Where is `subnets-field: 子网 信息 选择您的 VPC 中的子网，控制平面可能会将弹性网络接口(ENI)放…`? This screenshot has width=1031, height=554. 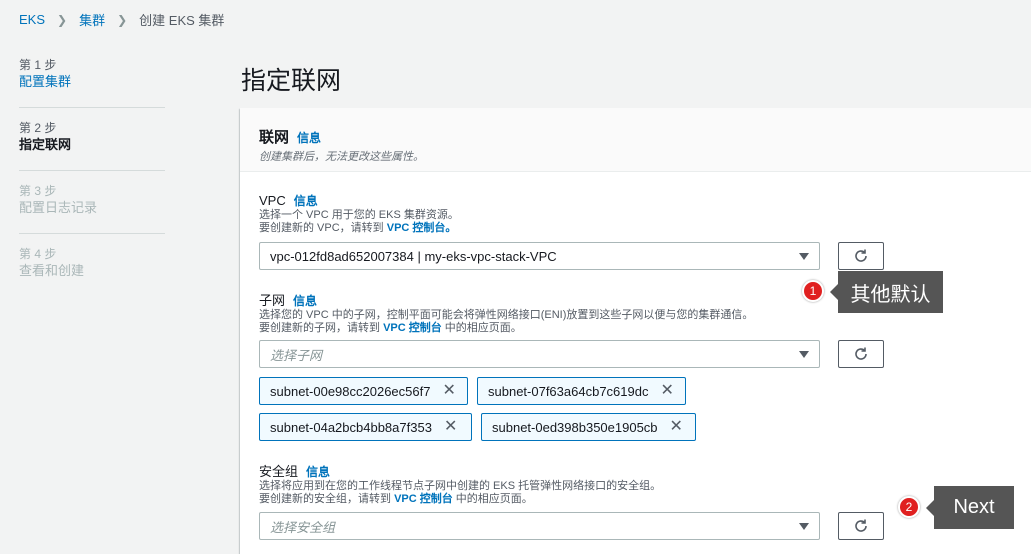 subnets-field: 子网 信息 选择您的 VPC 中的子网，控制平面可能会将弹性网络接口(ENI)放… is located at coordinates (506, 312).